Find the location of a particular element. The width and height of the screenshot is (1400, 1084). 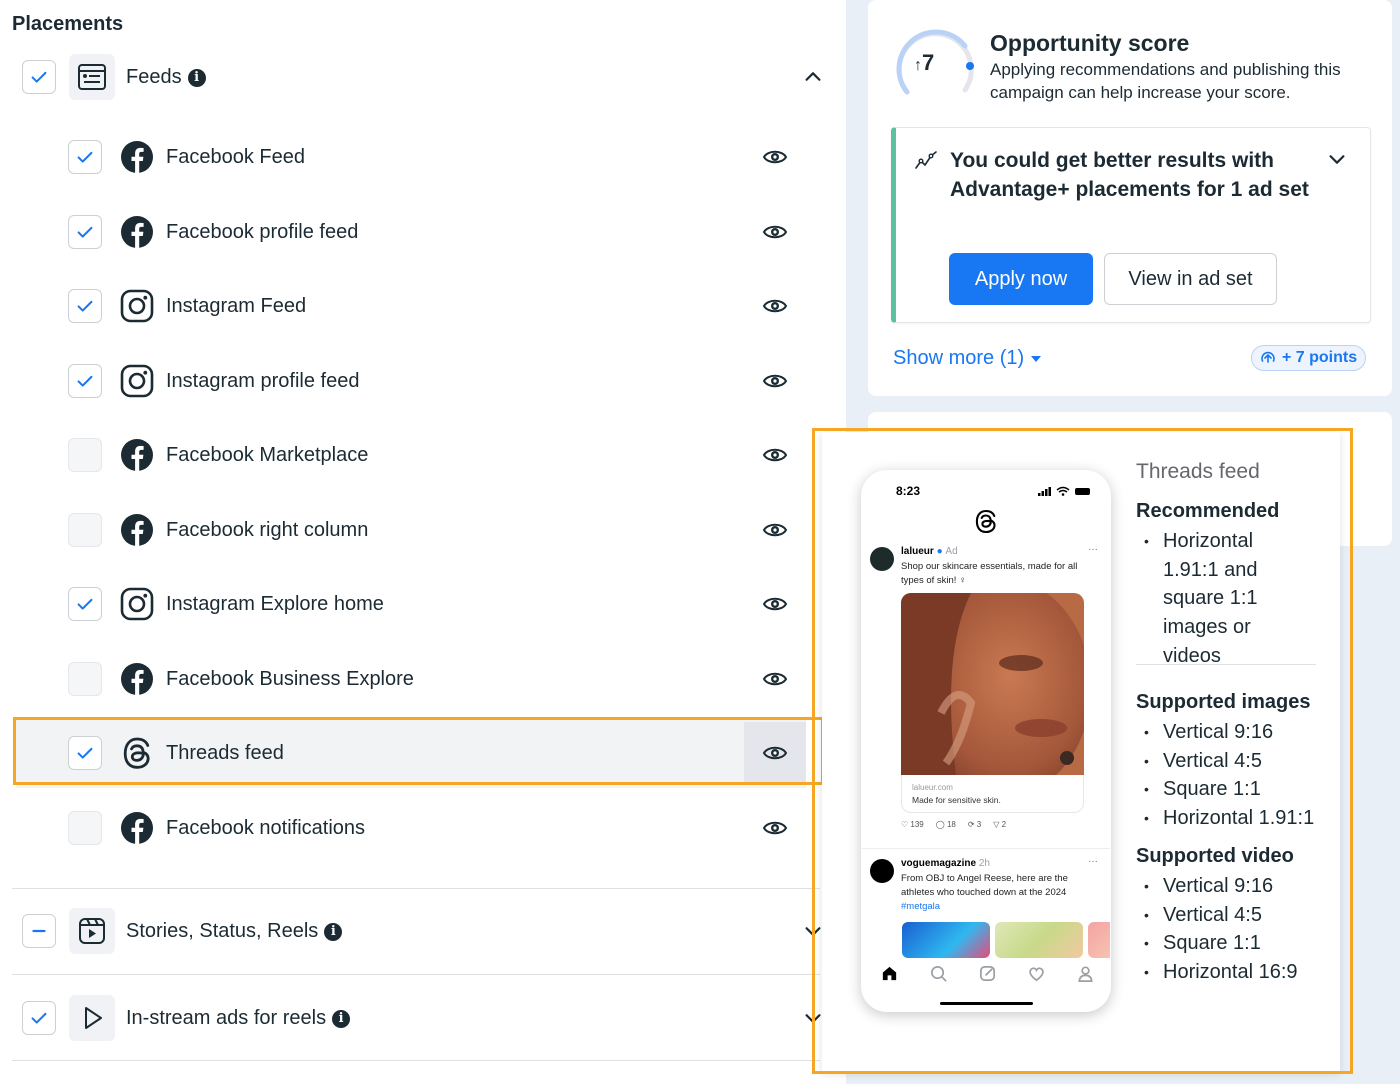

placement-row: Facebook Feed is located at coordinates (415, 157).